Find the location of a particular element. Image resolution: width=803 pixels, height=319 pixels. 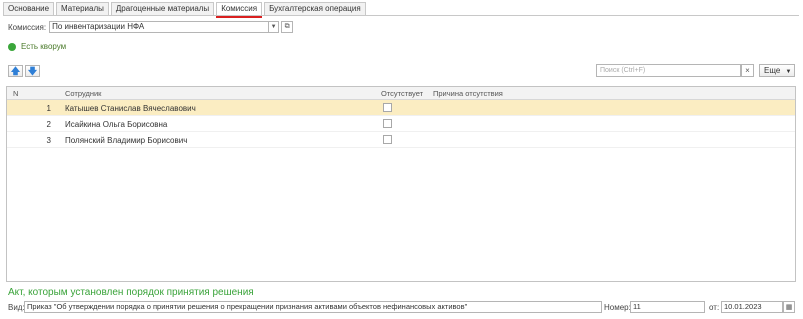

calendar-button: ▦ is located at coordinates (789, 307).